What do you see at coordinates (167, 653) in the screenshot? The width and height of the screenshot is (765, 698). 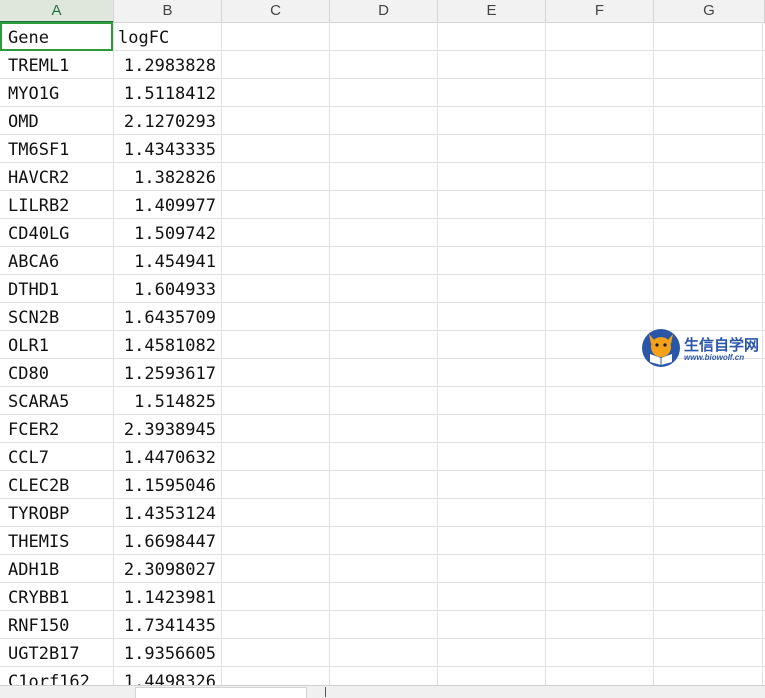 I see `logfc-cell: 1.9356605` at bounding box center [167, 653].